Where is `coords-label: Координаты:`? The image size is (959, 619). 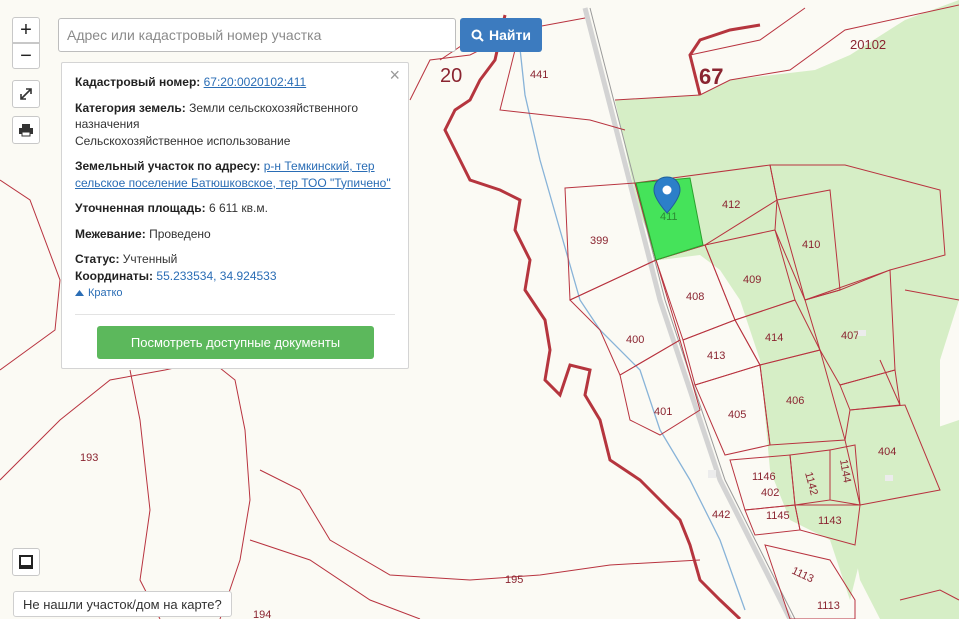 coords-label: Координаты: is located at coordinates (114, 275).